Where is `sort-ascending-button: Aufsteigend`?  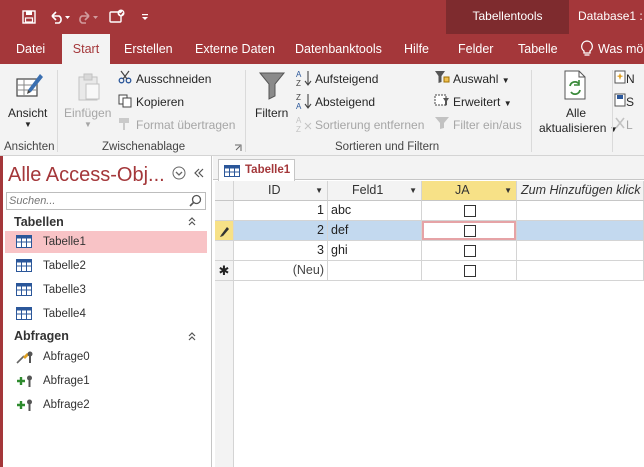 sort-ascending-button: Aufsteigend is located at coordinates (346, 79).